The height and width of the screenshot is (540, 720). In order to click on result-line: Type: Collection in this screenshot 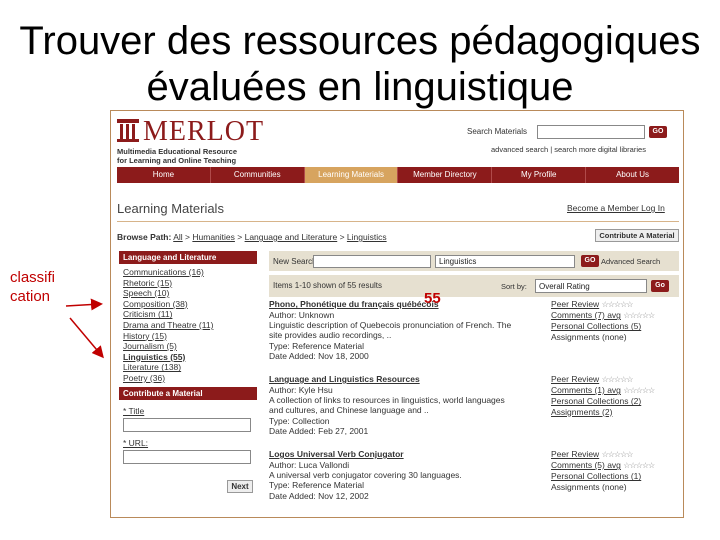, I will do `click(299, 420)`.